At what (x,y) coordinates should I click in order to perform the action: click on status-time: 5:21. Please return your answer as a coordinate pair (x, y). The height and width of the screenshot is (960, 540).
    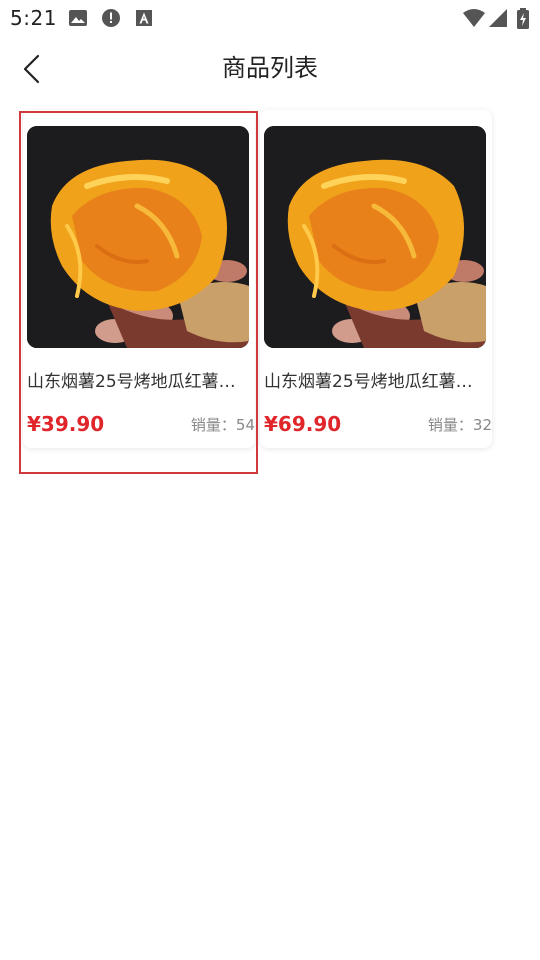
    Looking at the image, I should click on (33, 18).